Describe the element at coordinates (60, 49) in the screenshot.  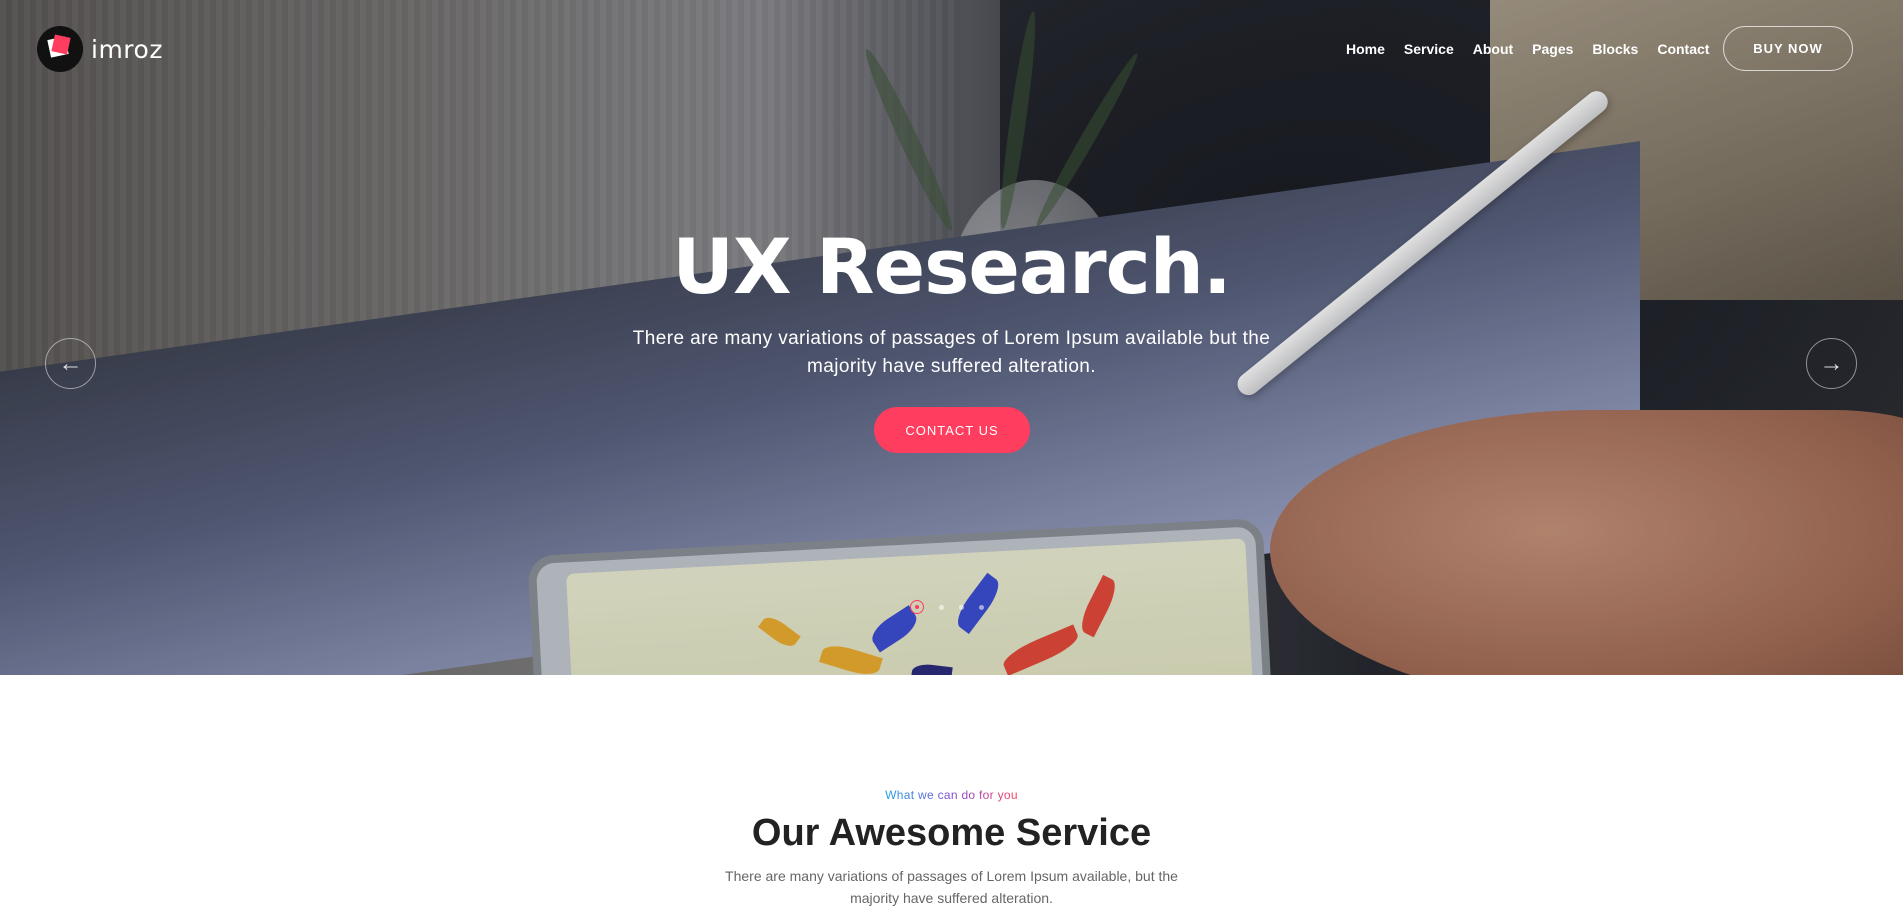
I see `logo-icon` at that location.